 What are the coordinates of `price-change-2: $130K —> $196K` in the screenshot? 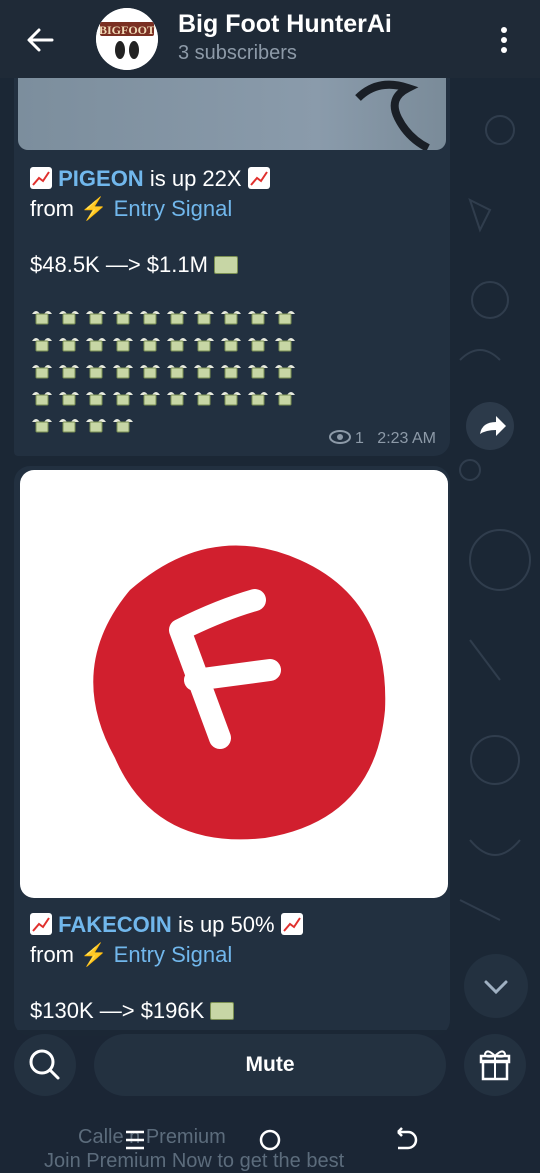 It's located at (117, 1010).